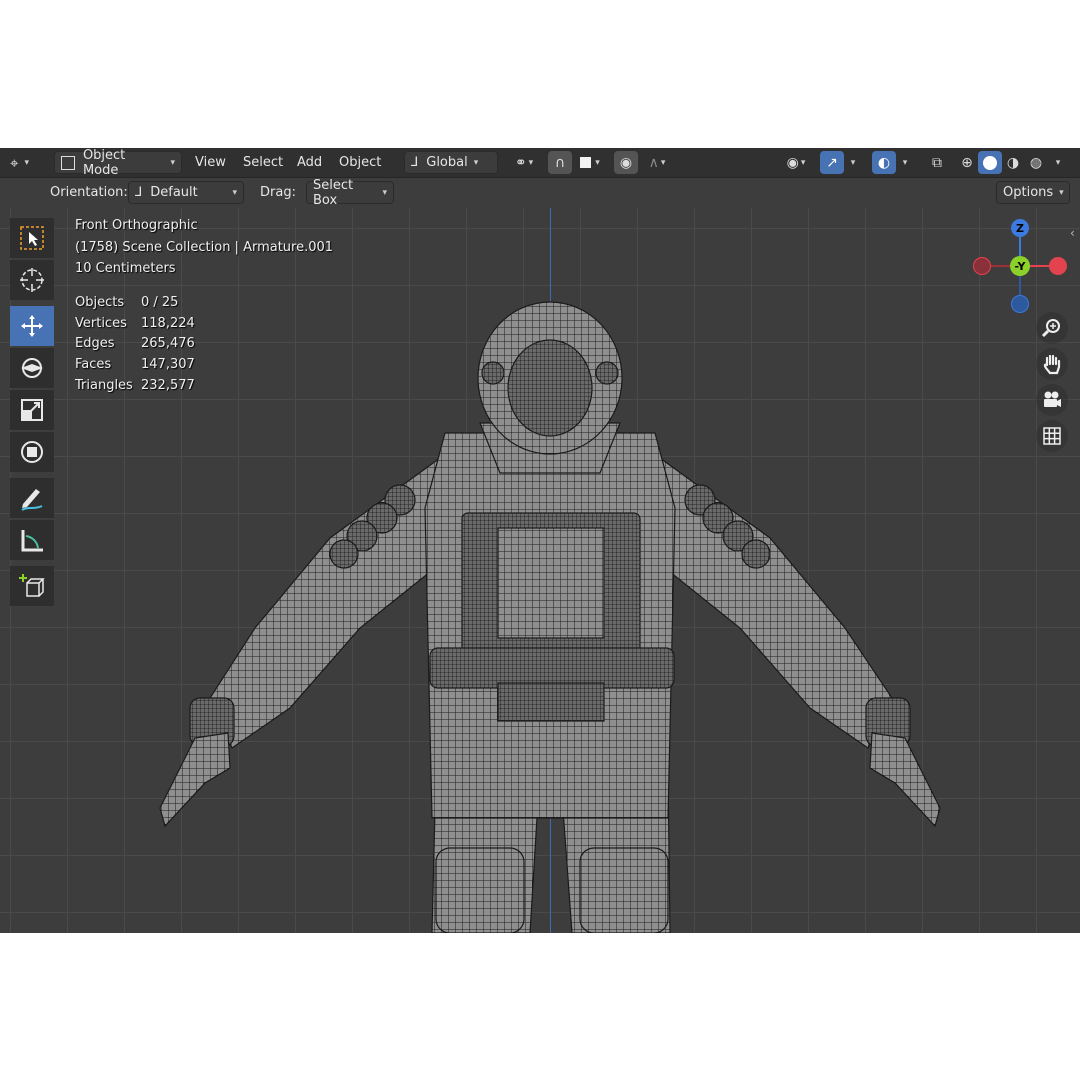 The image size is (1080, 1080). I want to click on snap-target-button: ▾, so click(590, 162).